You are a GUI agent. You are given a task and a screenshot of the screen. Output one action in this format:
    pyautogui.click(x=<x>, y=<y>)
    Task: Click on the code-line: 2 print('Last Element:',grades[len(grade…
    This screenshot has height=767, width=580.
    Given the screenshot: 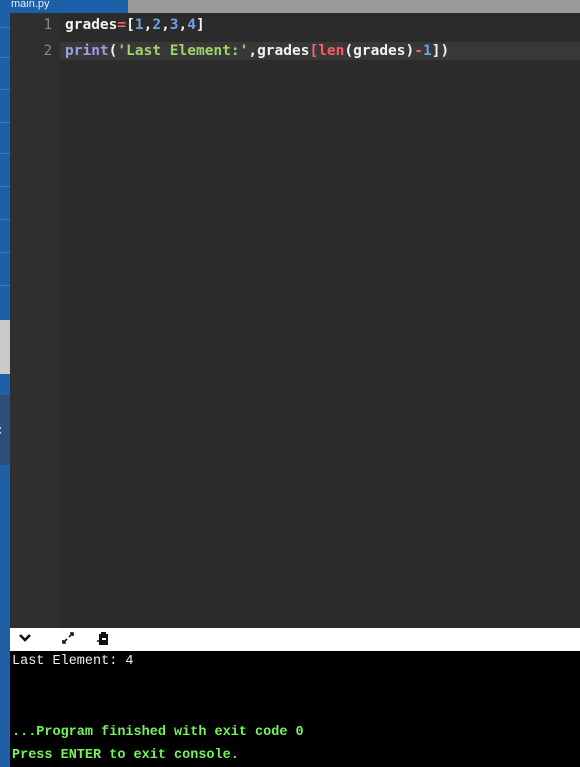 What is the action you would take?
    pyautogui.click(x=295, y=51)
    